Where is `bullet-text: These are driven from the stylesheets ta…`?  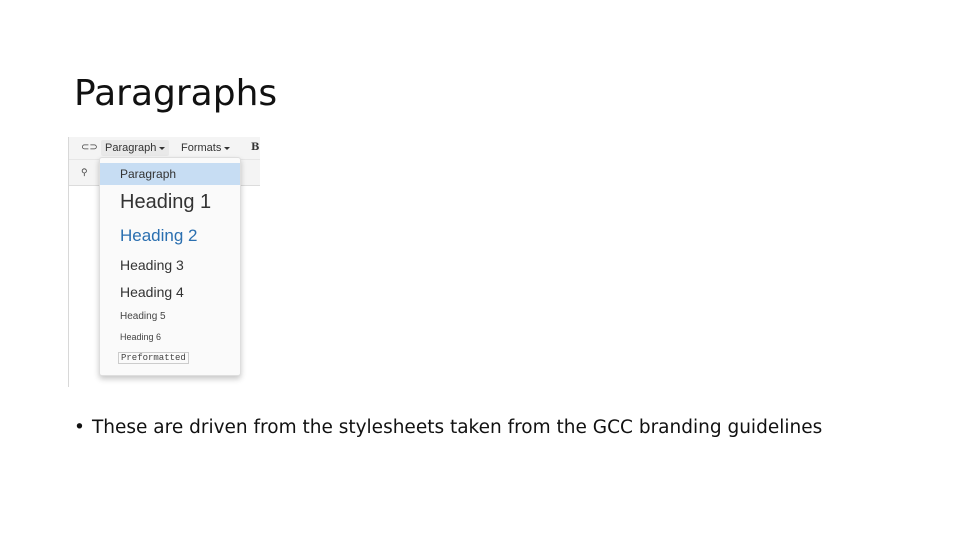 bullet-text: These are driven from the stylesheets ta… is located at coordinates (457, 427).